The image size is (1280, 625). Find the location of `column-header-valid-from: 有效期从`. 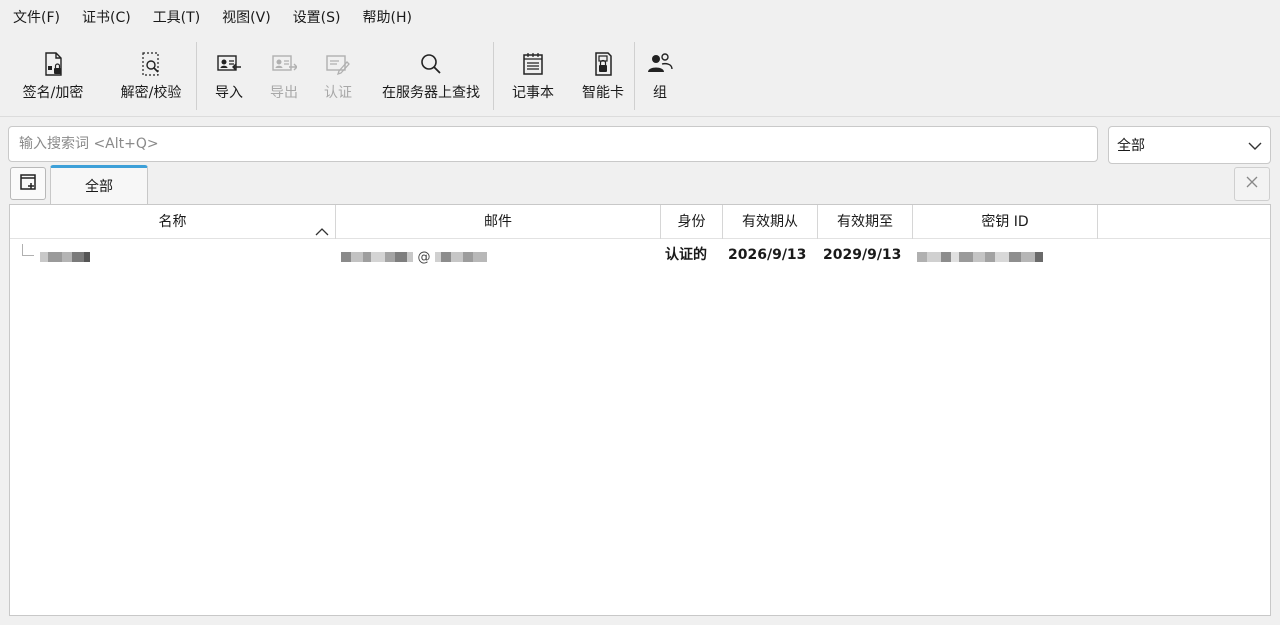

column-header-valid-from: 有效期从 is located at coordinates (770, 222).